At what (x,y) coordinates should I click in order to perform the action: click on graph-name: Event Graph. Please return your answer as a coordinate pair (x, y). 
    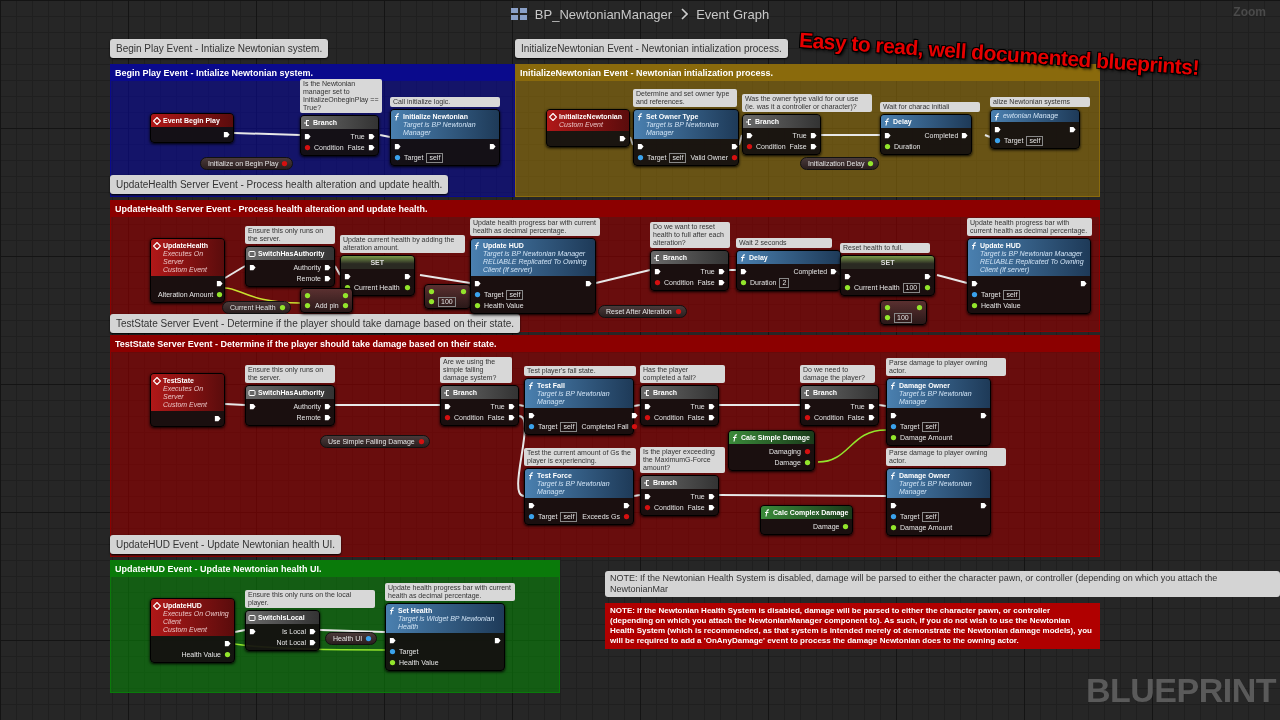
    Looking at the image, I should click on (733, 14).